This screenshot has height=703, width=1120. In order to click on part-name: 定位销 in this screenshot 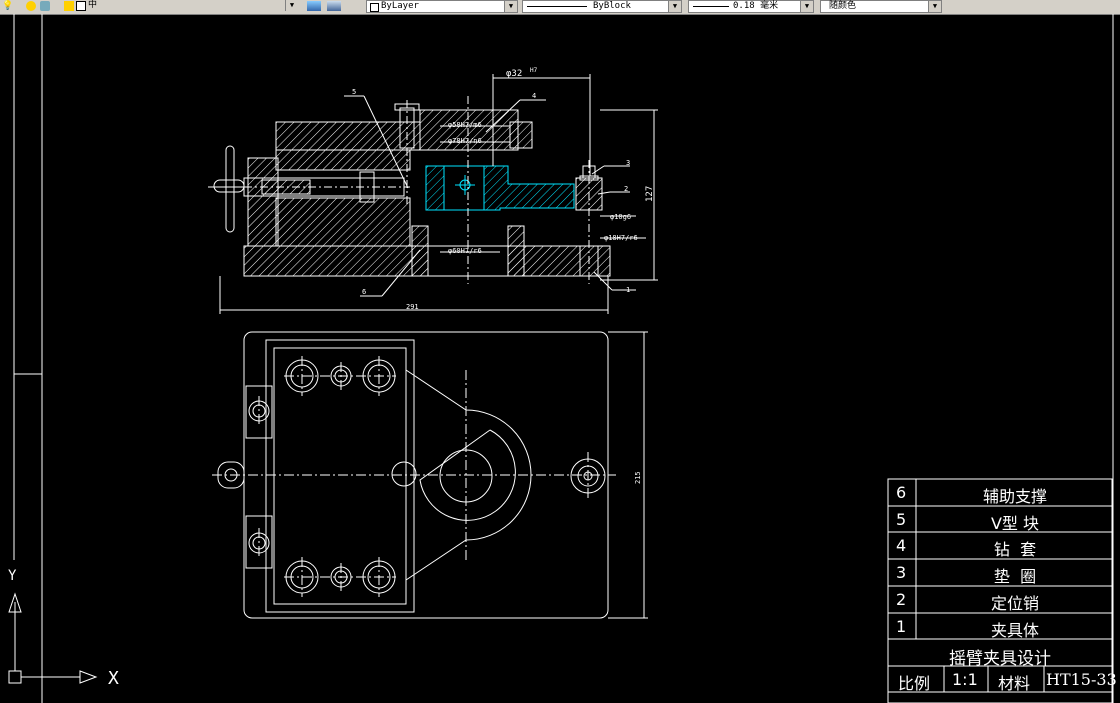, I will do `click(1014, 603)`.